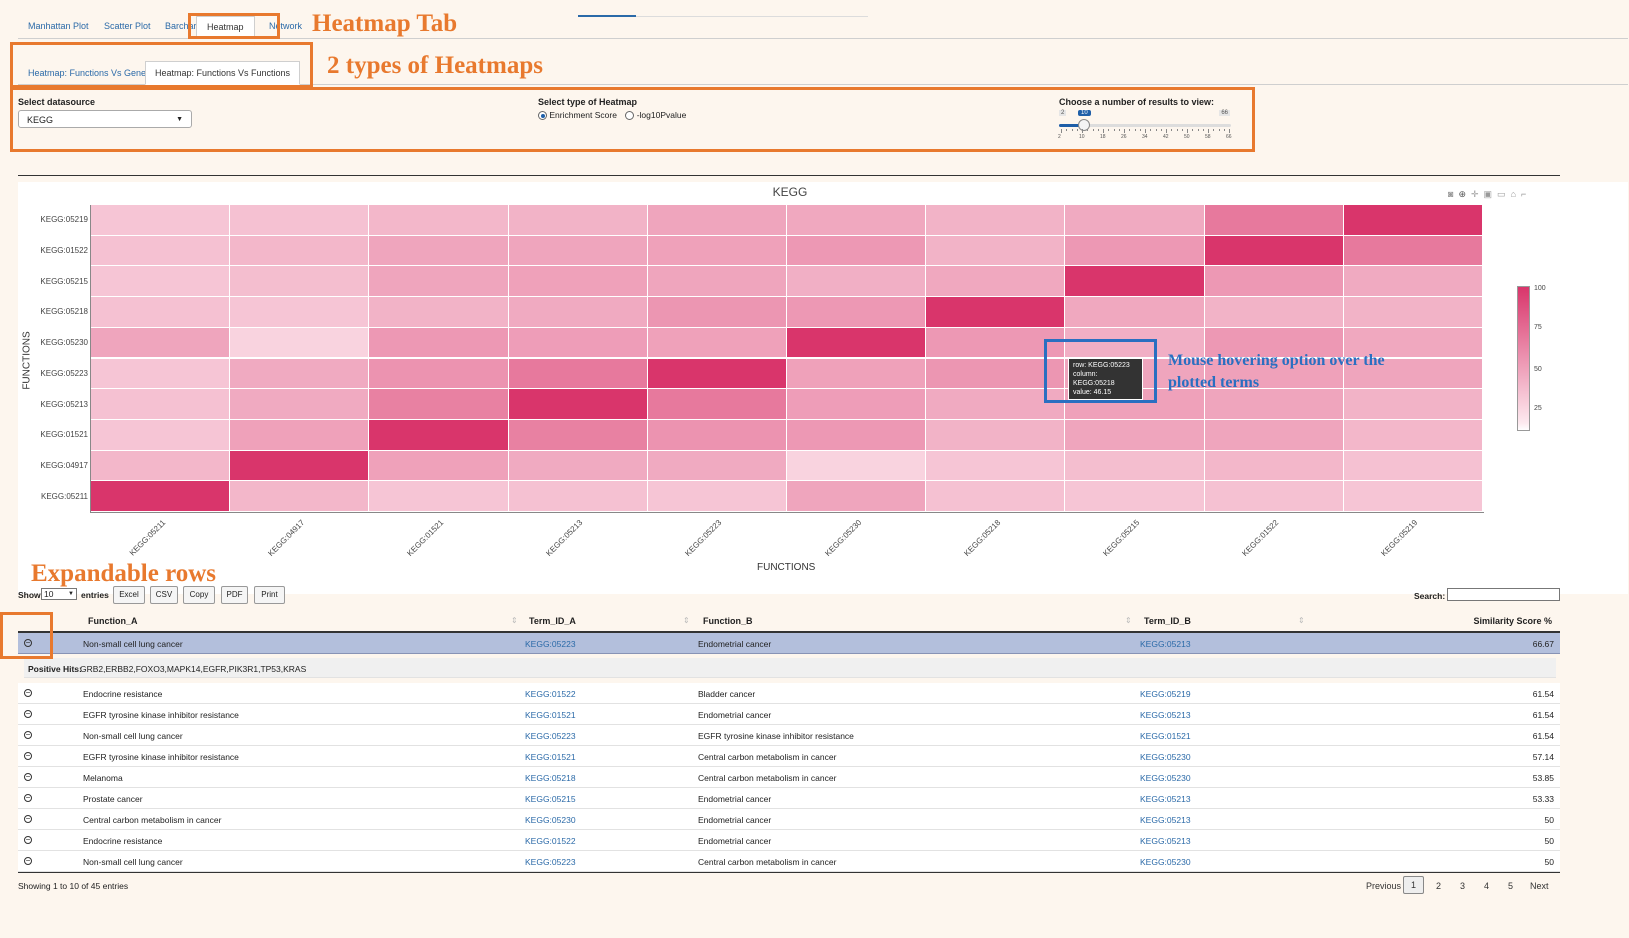  What do you see at coordinates (1504, 194) in the screenshot?
I see `lasso-icon: ▭` at bounding box center [1504, 194].